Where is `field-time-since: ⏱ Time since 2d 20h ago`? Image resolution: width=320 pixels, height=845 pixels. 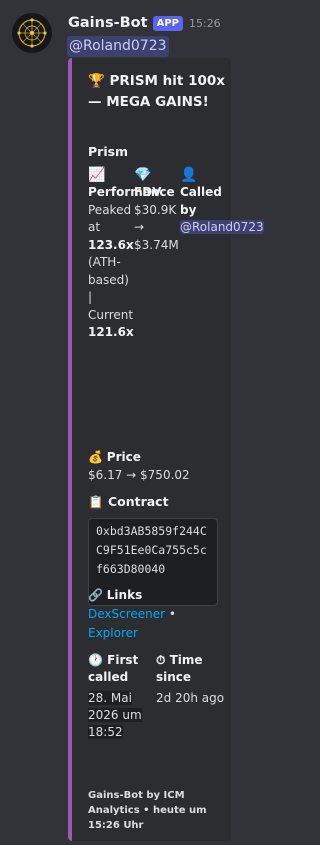
field-time-since: ⏱ Time since 2d 20h ago is located at coordinates (191, 696).